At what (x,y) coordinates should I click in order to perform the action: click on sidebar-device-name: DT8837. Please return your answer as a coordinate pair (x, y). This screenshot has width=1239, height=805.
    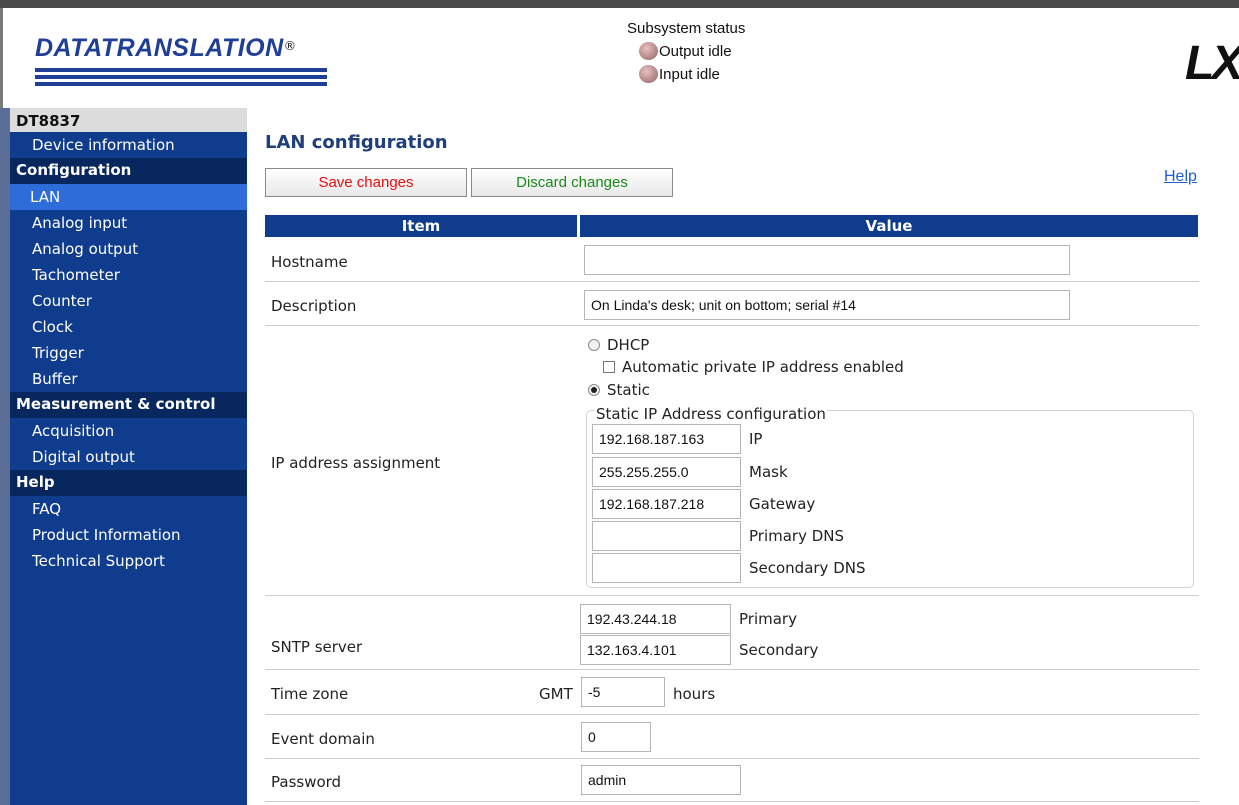
    Looking at the image, I should click on (128, 120).